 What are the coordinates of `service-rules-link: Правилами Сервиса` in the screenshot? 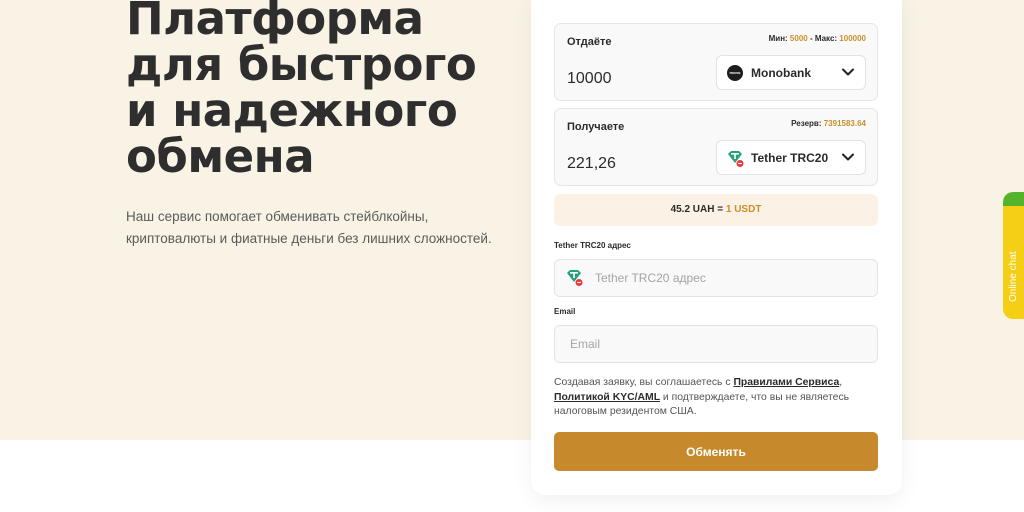 It's located at (786, 382).